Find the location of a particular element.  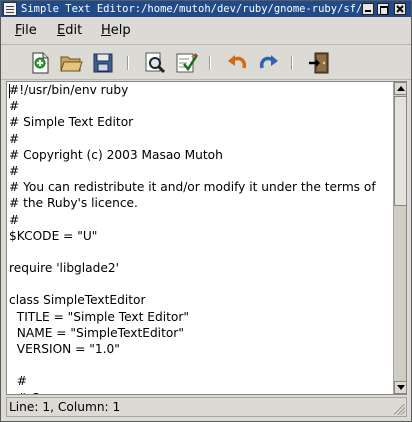

text-line: VERSION = "1.0" is located at coordinates (64, 349).